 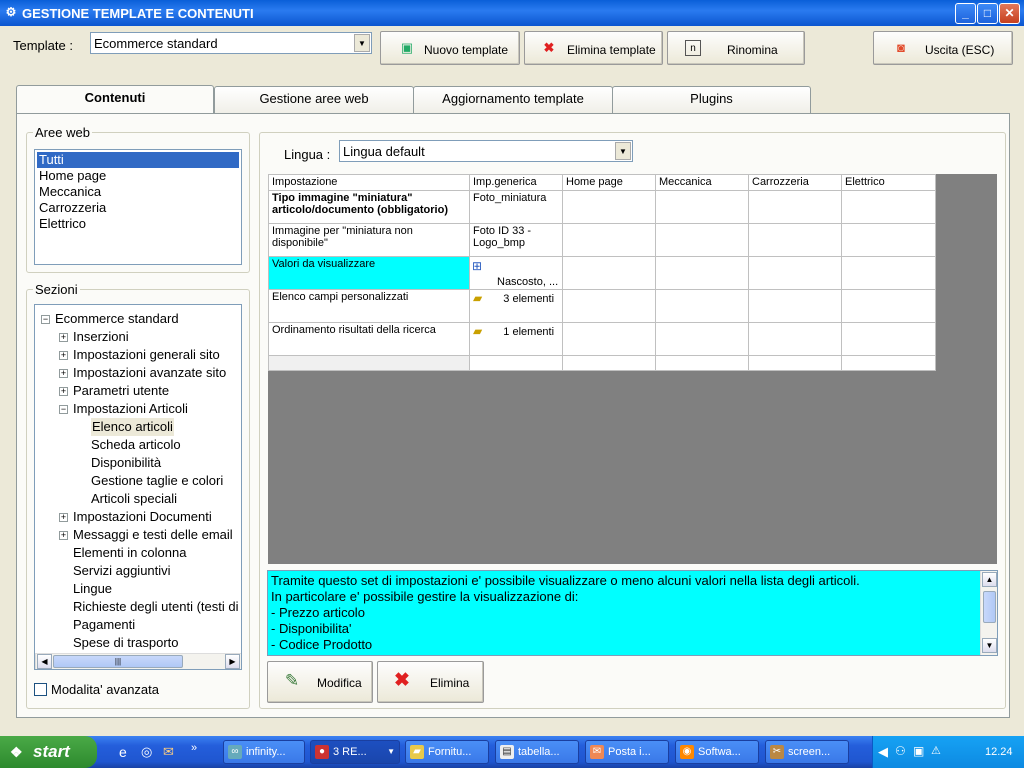 I want to click on elimina-button: ✖ Elimina, so click(x=430, y=682).